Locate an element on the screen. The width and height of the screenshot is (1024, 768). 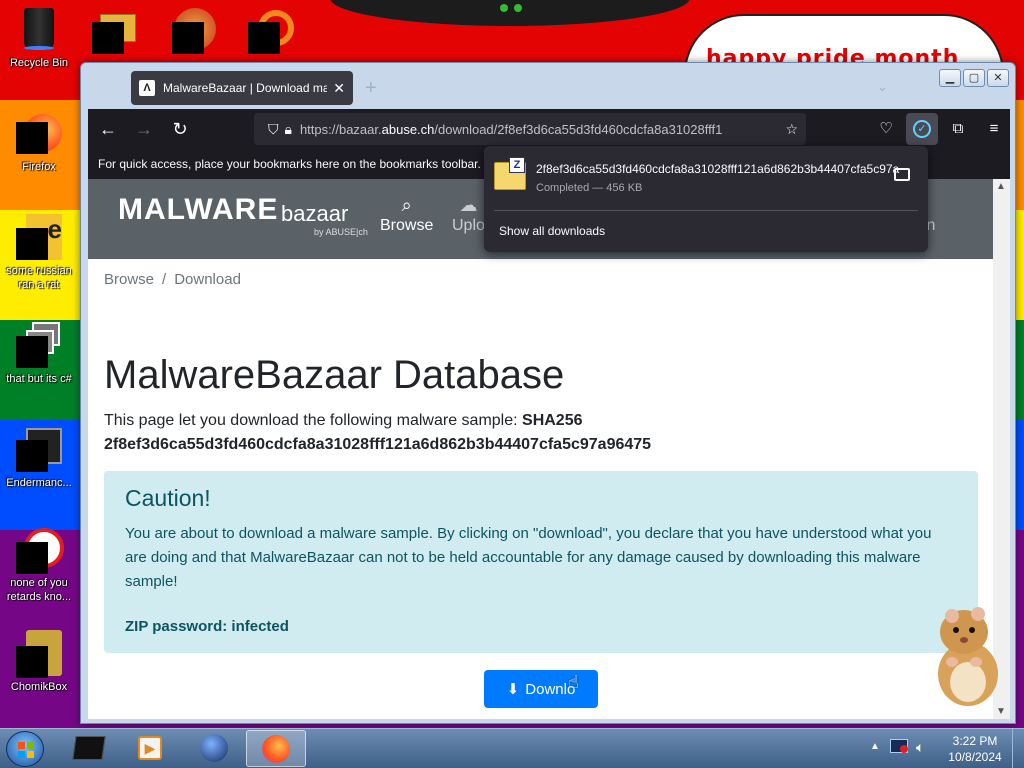
taskbar-app-terminal is located at coordinates (88, 748).